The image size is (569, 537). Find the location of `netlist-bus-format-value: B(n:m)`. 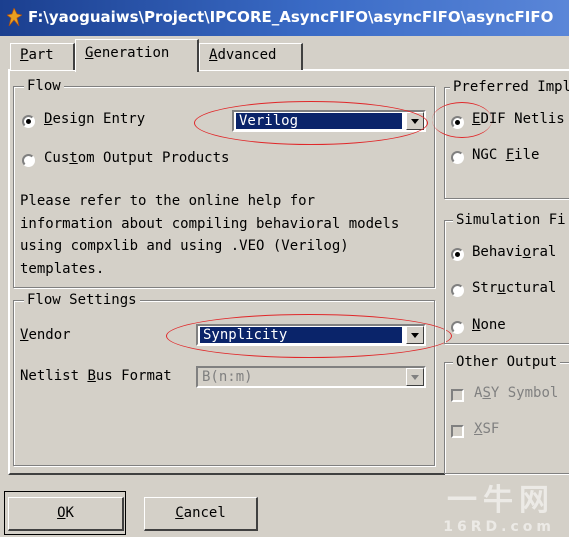

netlist-bus-format-value: B(n:m) is located at coordinates (227, 377).